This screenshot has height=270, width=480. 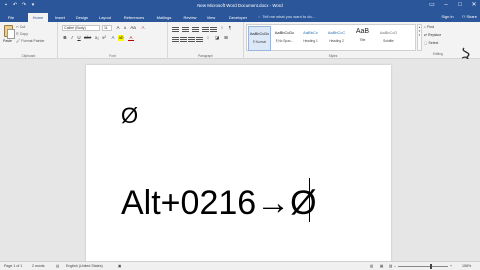 What do you see at coordinates (423, 266) in the screenshot?
I see `zoom-slider` at bounding box center [423, 266].